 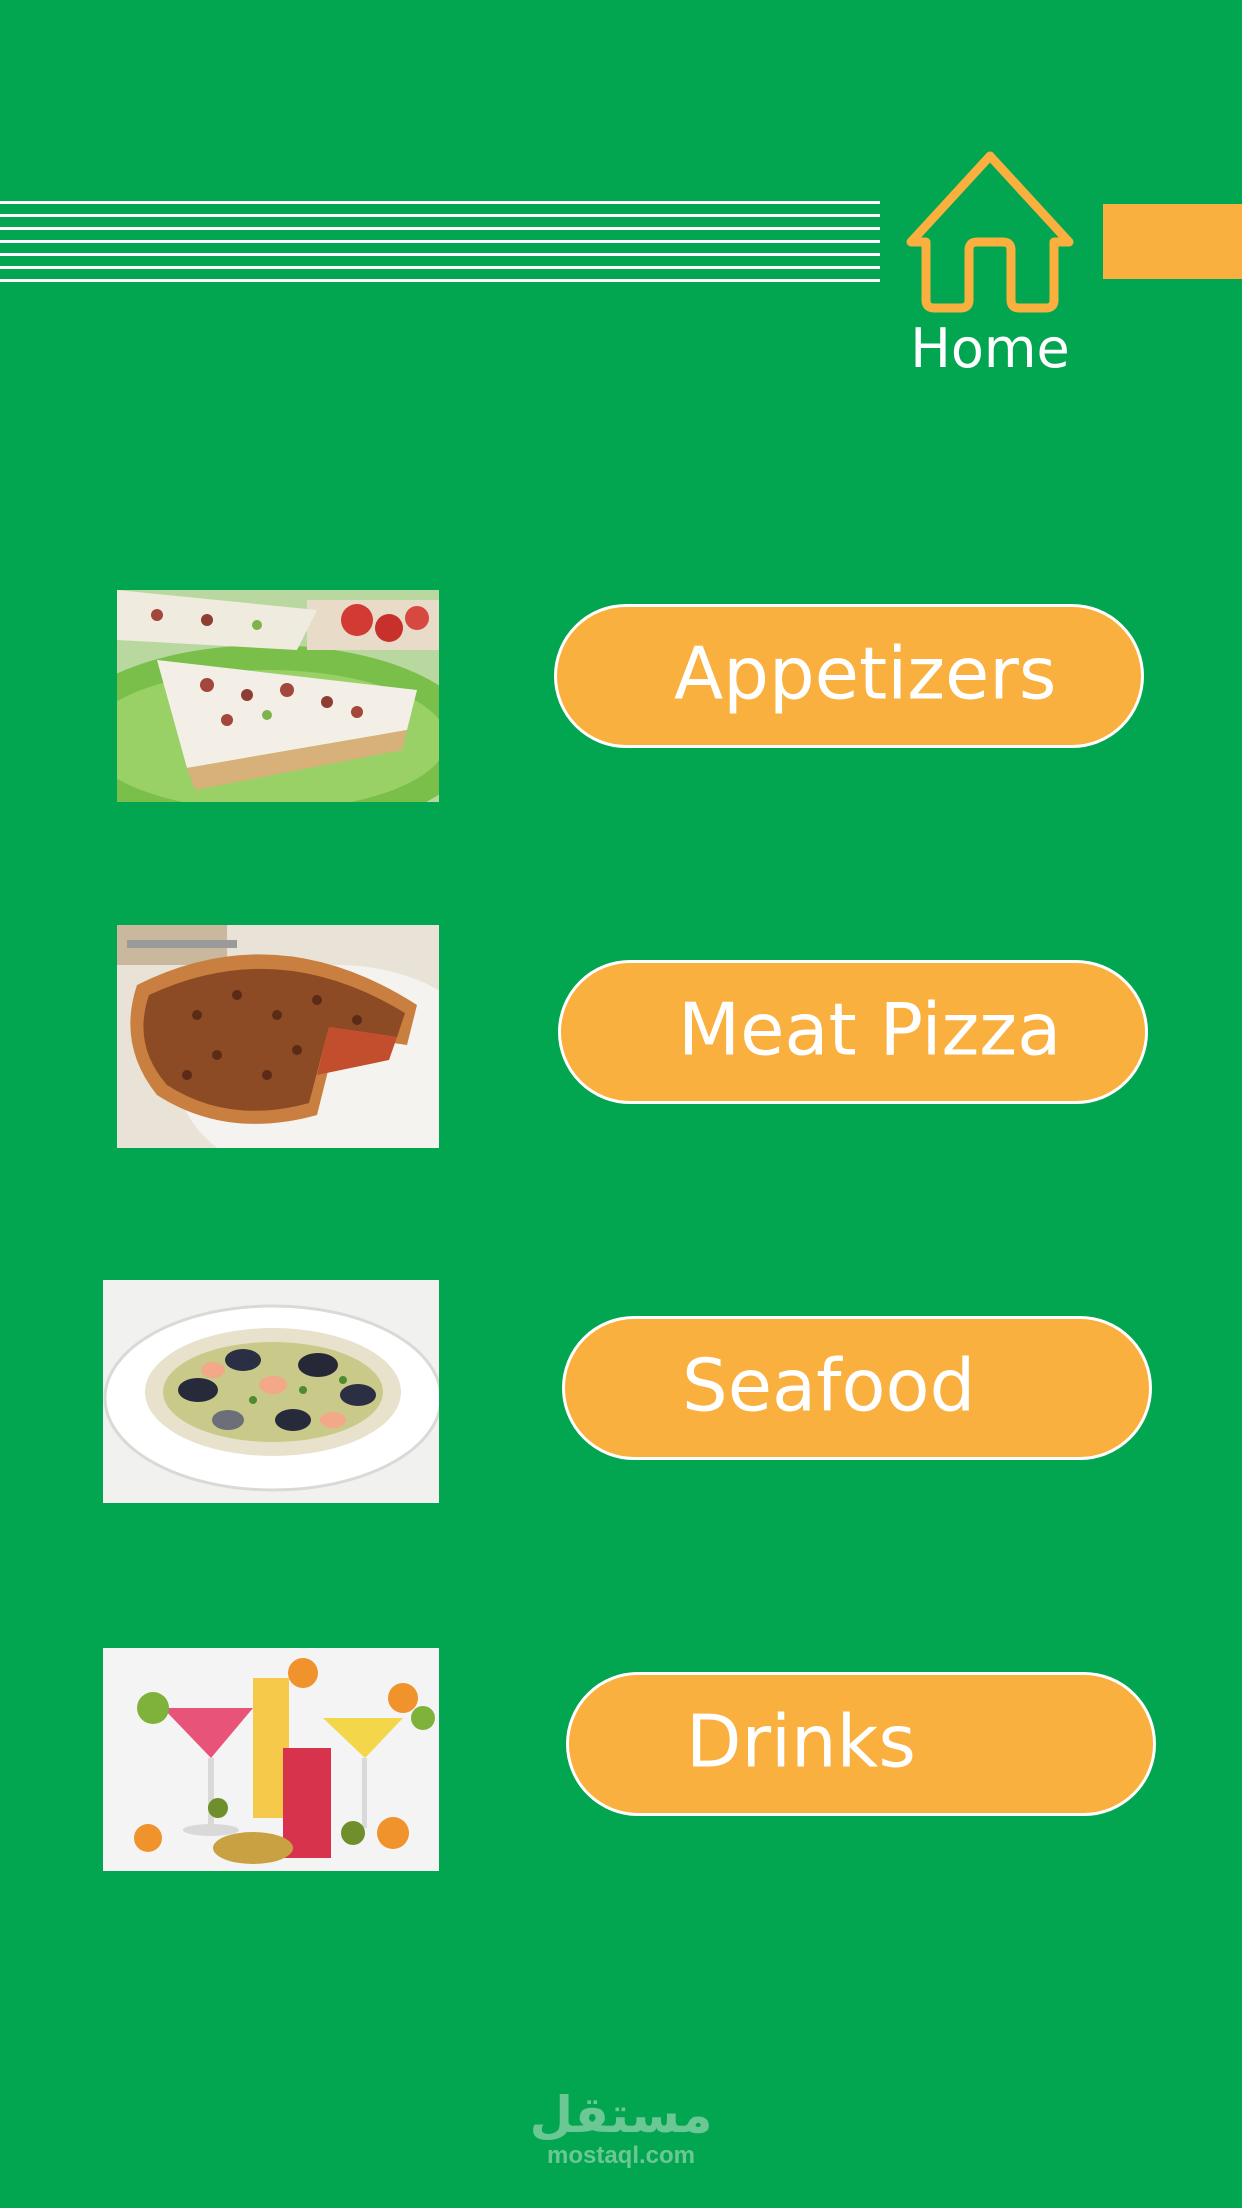 I want to click on appetizers-button: Appetizers, so click(x=849, y=676).